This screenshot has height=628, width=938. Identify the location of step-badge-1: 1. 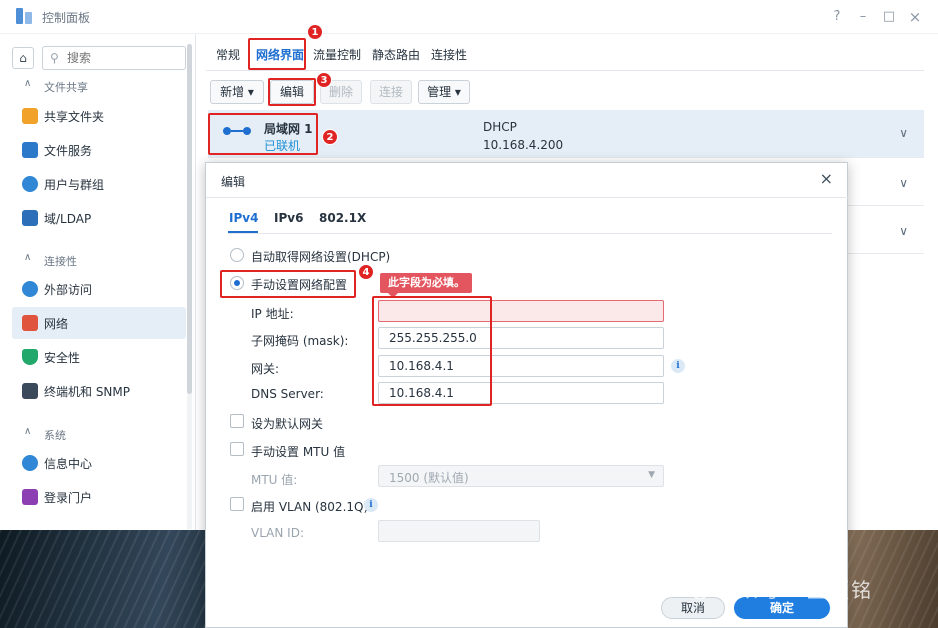
(315, 32).